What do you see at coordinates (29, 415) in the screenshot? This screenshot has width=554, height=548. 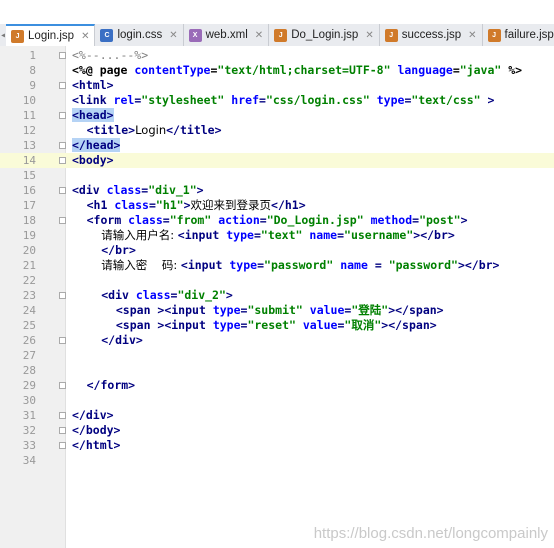 I see `line-number: 31` at bounding box center [29, 415].